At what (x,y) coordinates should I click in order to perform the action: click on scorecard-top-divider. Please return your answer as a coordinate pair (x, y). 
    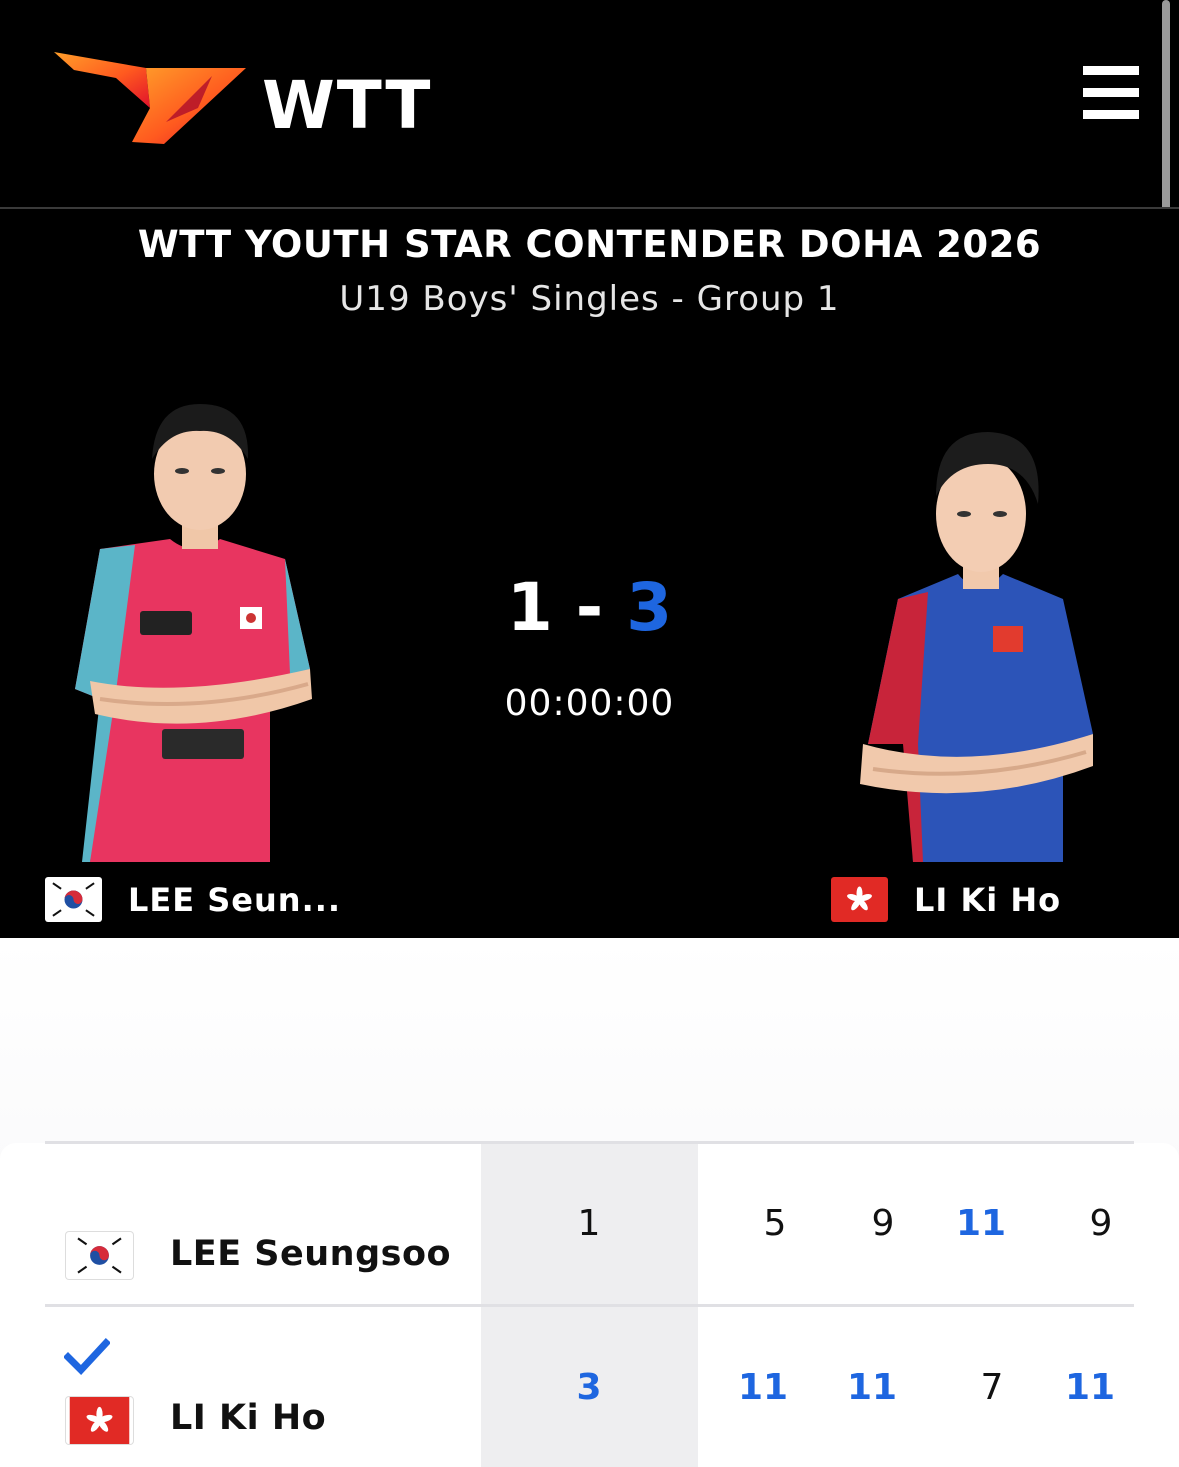
    Looking at the image, I should click on (589, 1142).